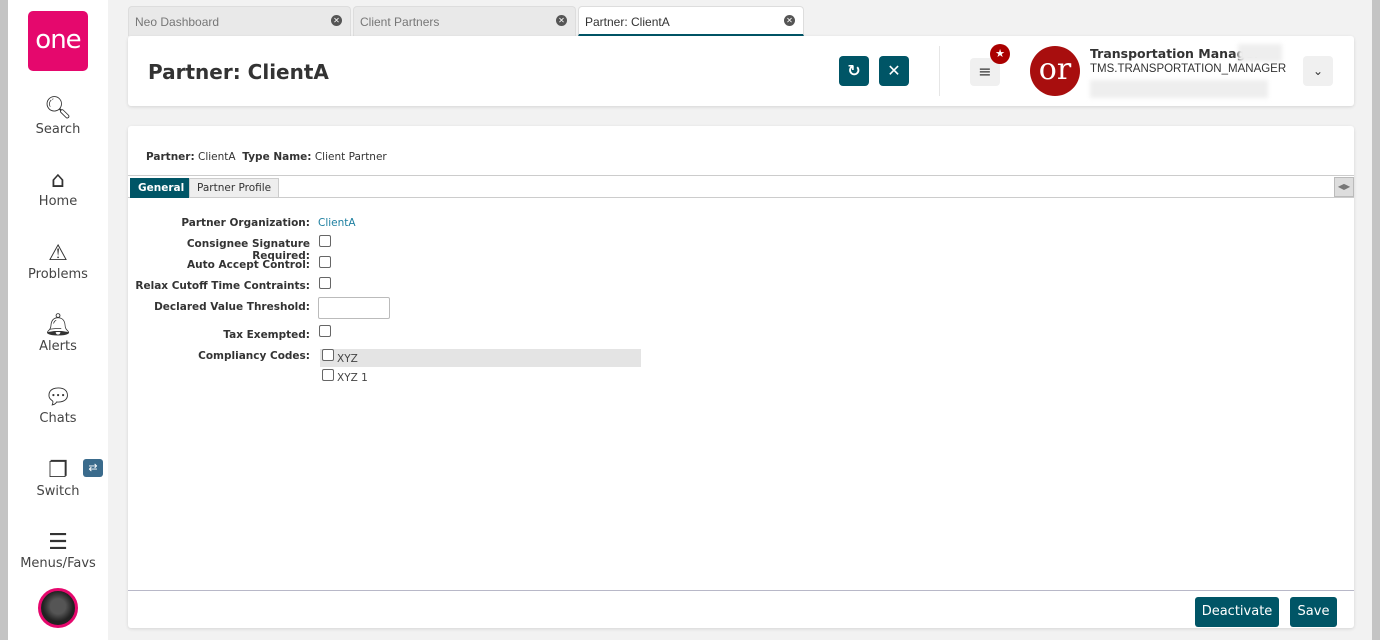 The height and width of the screenshot is (640, 1380). What do you see at coordinates (248, 265) in the screenshot?
I see `auto-accept-label: Auto Accept Control:` at bounding box center [248, 265].